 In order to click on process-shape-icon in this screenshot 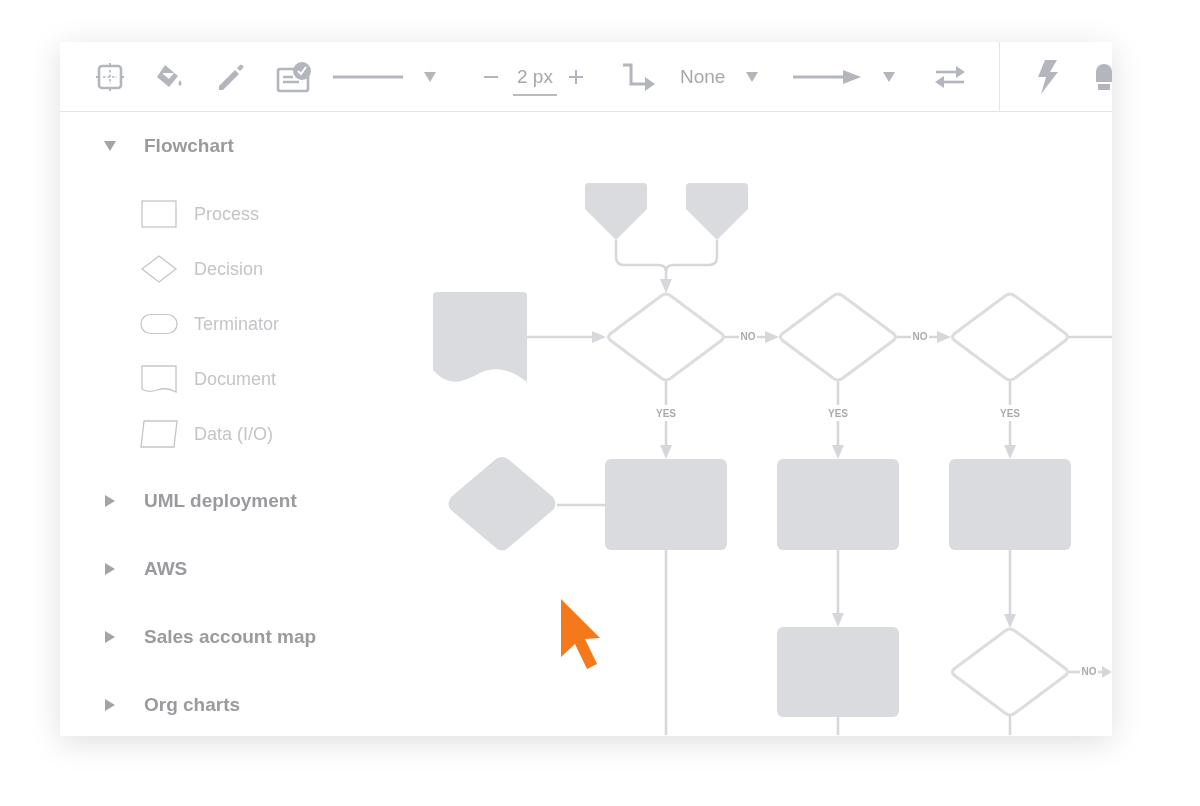, I will do `click(159, 214)`.